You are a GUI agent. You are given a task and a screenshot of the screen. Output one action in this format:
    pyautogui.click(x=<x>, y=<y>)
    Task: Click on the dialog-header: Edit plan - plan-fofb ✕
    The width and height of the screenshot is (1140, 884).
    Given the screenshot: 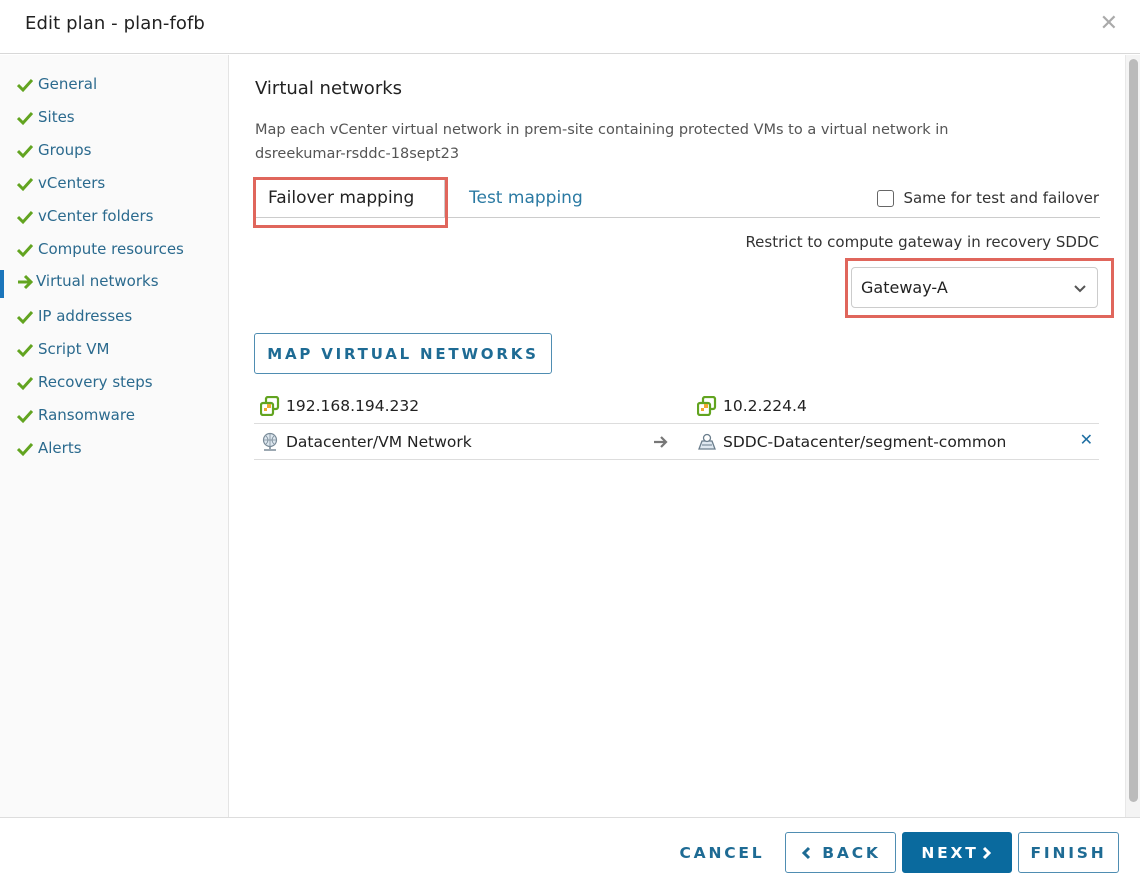 What is the action you would take?
    pyautogui.click(x=570, y=27)
    